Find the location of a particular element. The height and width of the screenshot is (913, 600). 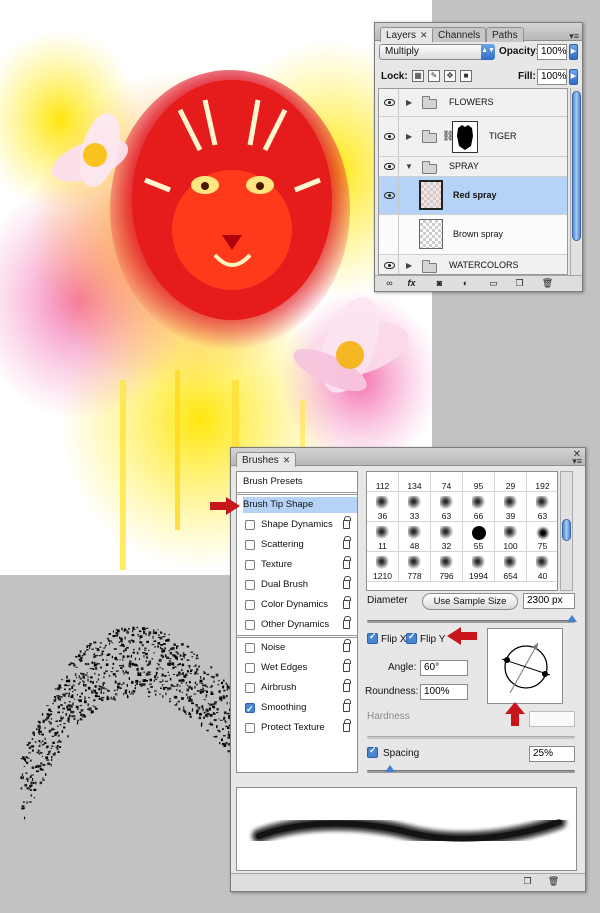

flip-y-checkbox is located at coordinates (411, 637).